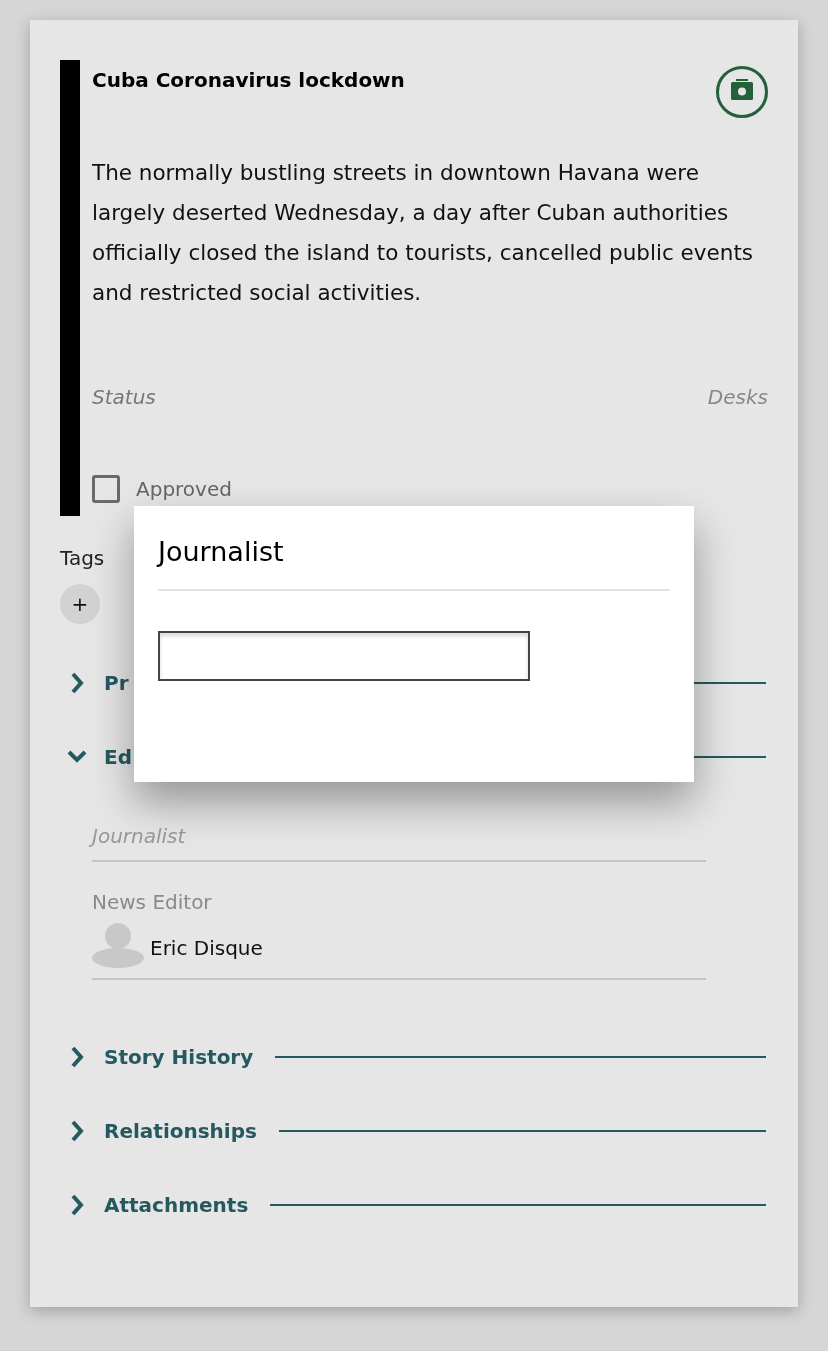 The width and height of the screenshot is (828, 1351). I want to click on section-title: Ed, so click(118, 757).